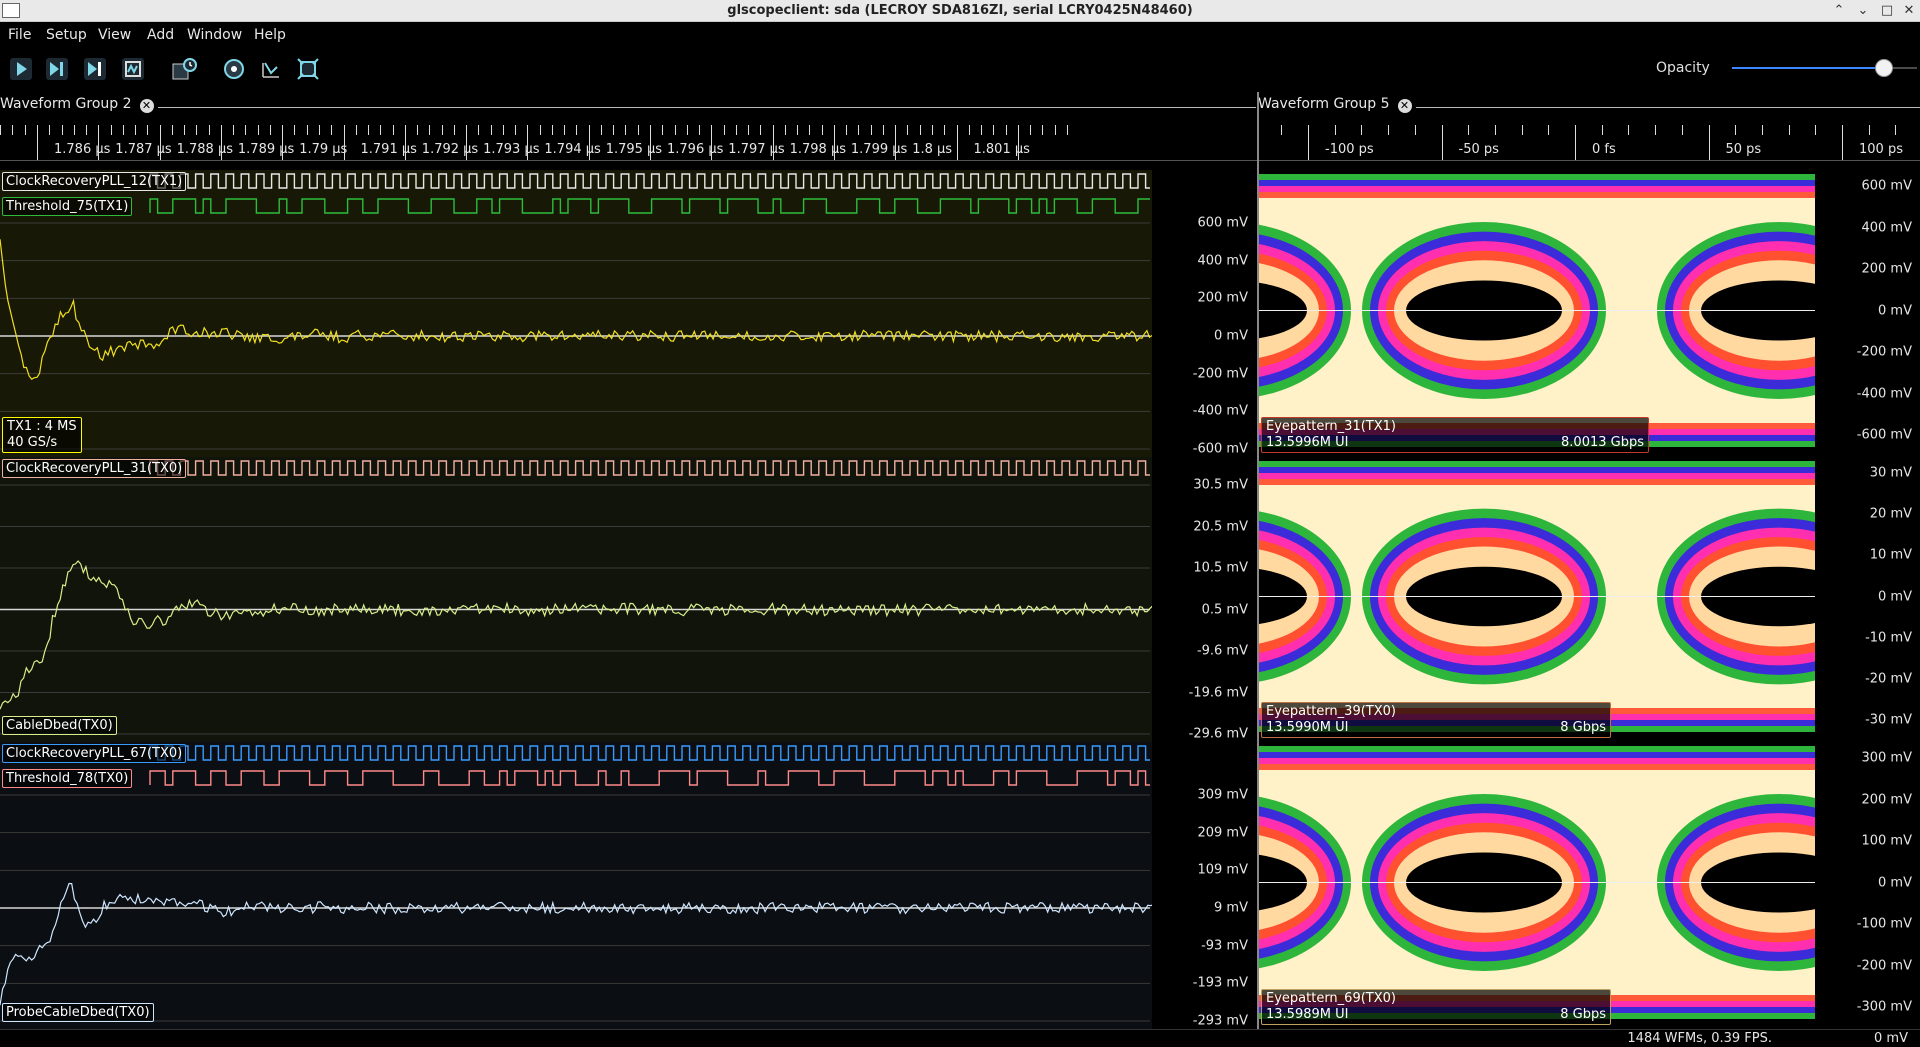 Image resolution: width=1920 pixels, height=1047 pixels. I want to click on time-ruler-right: -100 ps -50 ps 0 fs 50 ps 100 ps, so click(1589, 143).